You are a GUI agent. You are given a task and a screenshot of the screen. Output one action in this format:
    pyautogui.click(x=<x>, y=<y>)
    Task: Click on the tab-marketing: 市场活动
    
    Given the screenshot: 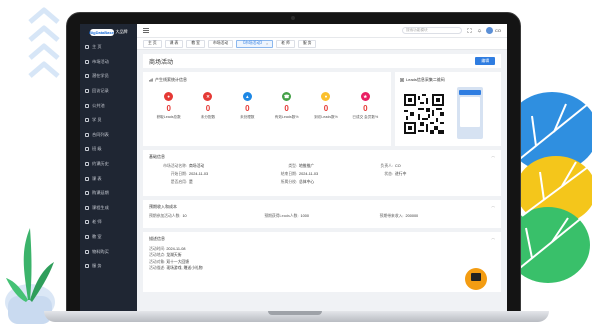 What is the action you would take?
    pyautogui.click(x=220, y=43)
    